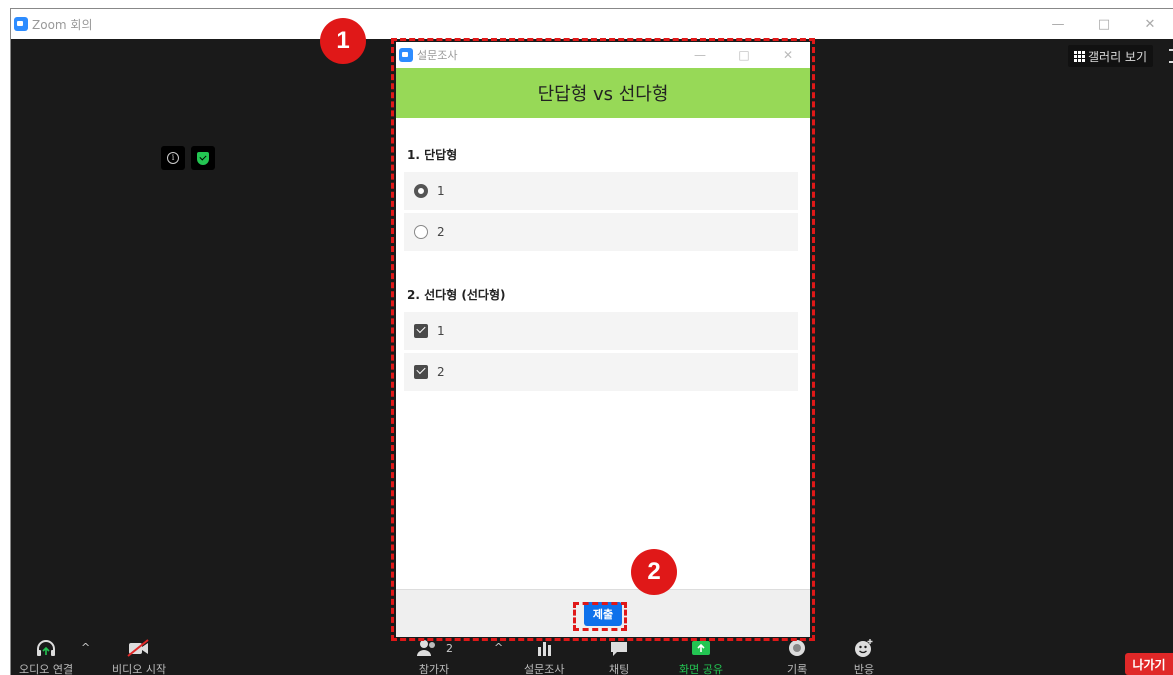  What do you see at coordinates (600, 616) in the screenshot?
I see `annotation-box-submit` at bounding box center [600, 616].